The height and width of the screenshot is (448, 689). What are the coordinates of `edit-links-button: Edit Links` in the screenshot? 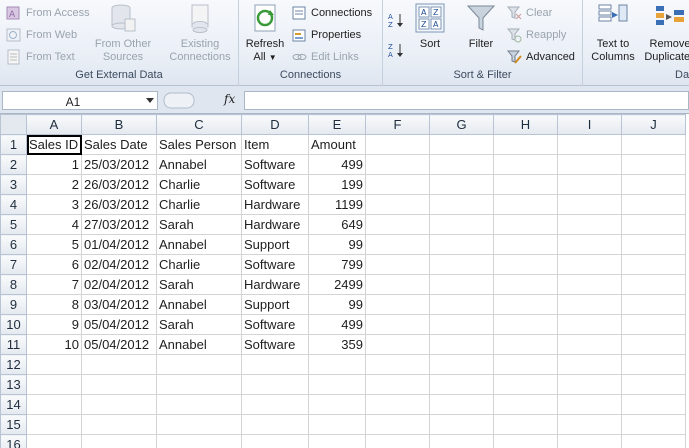 It's located at (325, 57).